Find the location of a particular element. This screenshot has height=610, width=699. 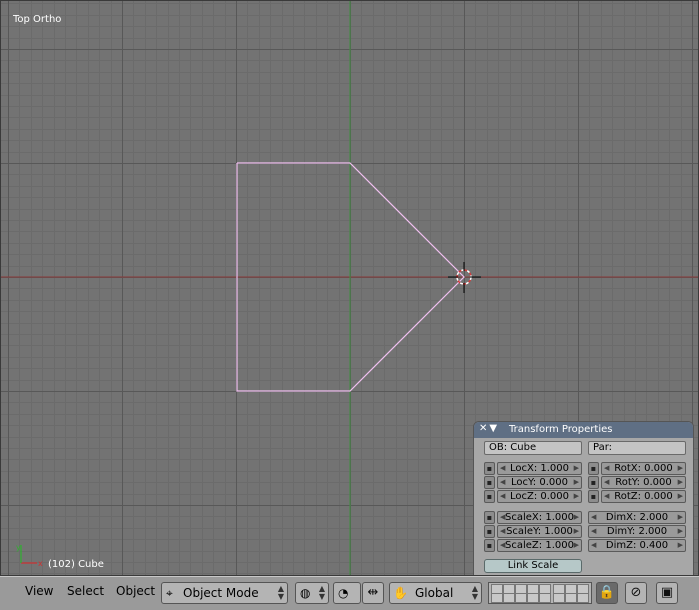

rot-x-field: ◀ RotX: 0.000 ▶ is located at coordinates (643, 468).